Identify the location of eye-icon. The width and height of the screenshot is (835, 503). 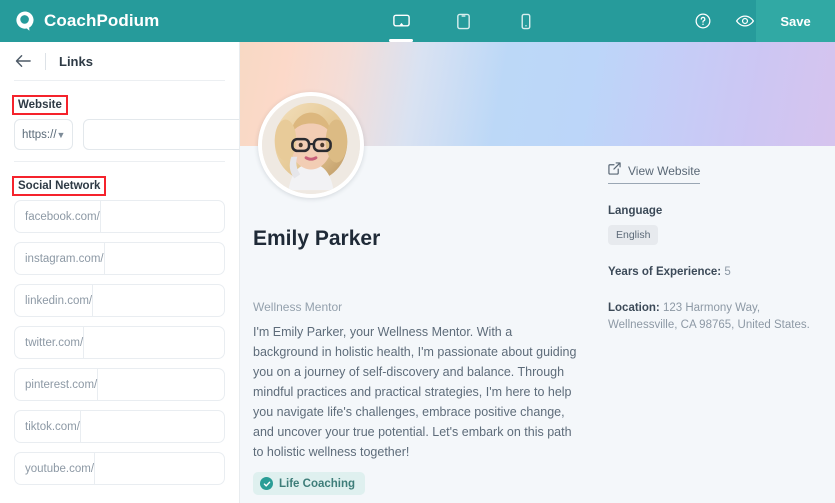
(745, 21).